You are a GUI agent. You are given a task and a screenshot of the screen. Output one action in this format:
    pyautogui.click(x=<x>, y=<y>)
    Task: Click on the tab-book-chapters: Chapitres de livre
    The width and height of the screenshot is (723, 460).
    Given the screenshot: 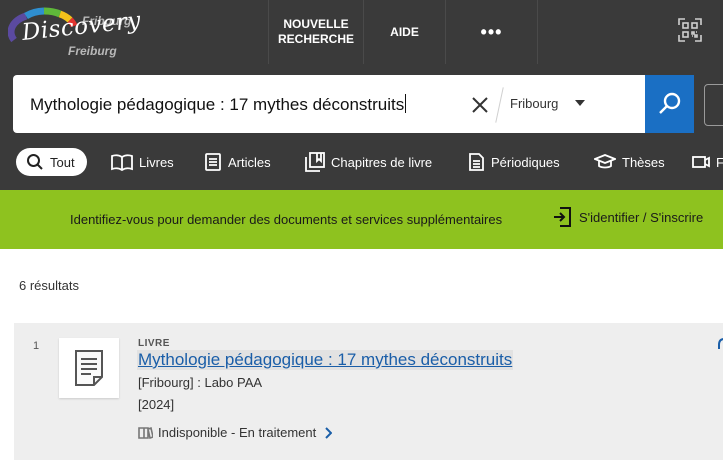 What is the action you would take?
    pyautogui.click(x=368, y=162)
    